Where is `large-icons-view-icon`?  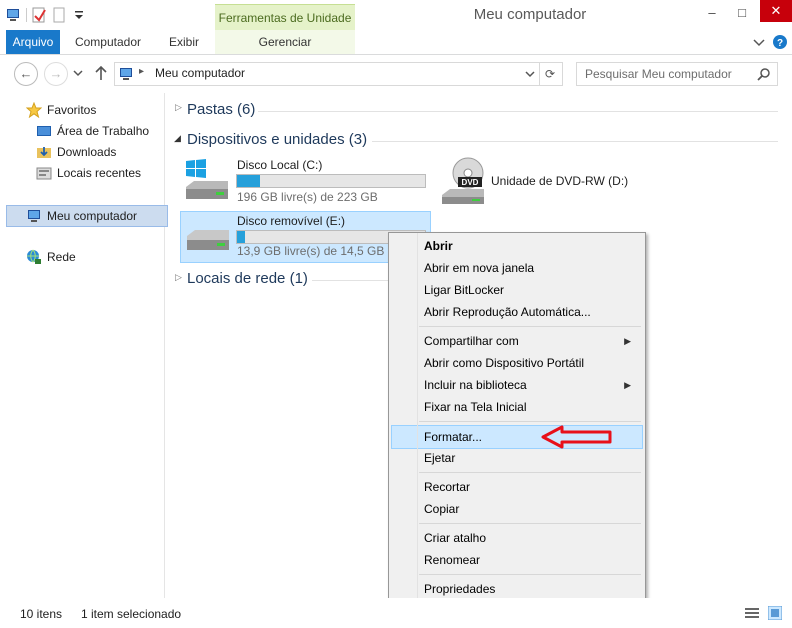 large-icons-view-icon is located at coordinates (775, 613).